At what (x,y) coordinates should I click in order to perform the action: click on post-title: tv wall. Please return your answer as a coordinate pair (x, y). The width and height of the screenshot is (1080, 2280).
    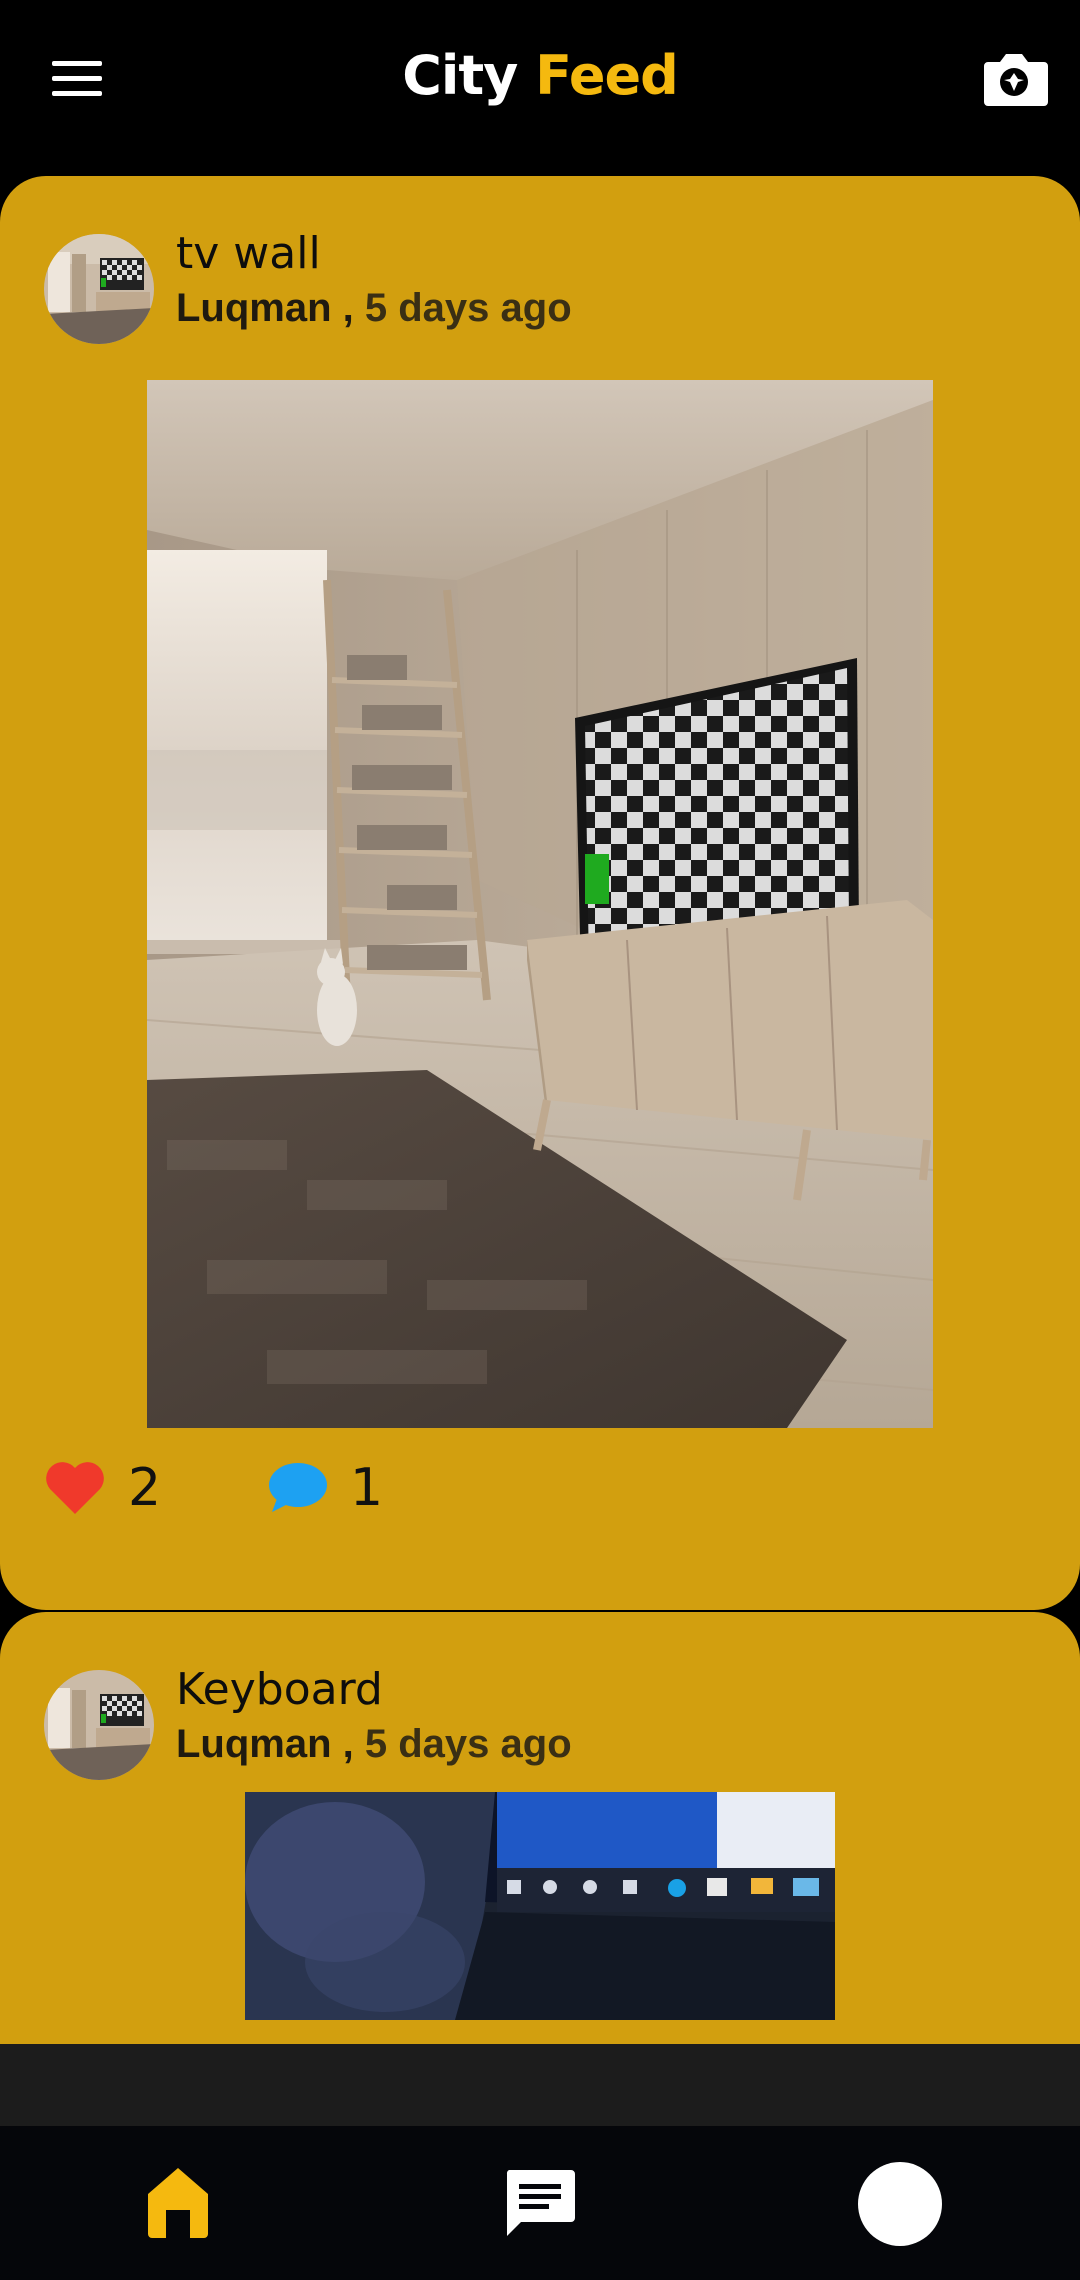
    Looking at the image, I should click on (248, 253).